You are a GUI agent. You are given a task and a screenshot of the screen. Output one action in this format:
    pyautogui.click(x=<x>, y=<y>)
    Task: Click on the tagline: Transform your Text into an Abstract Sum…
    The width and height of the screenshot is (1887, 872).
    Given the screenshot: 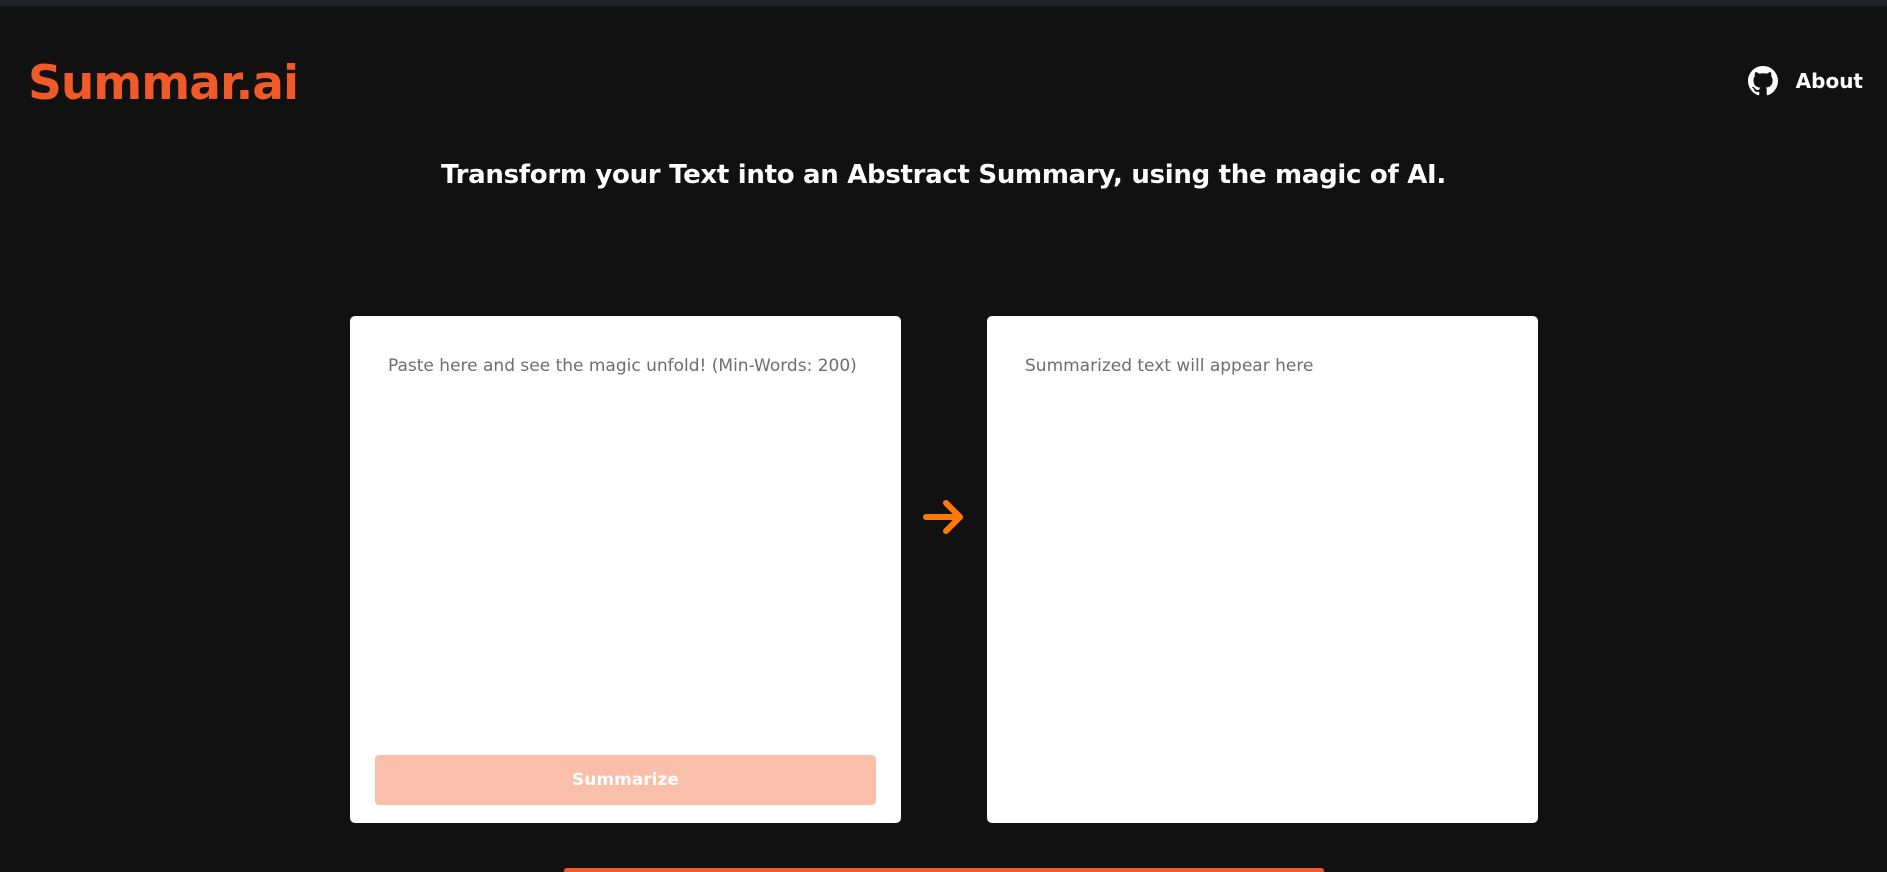 What is the action you would take?
    pyautogui.click(x=943, y=175)
    